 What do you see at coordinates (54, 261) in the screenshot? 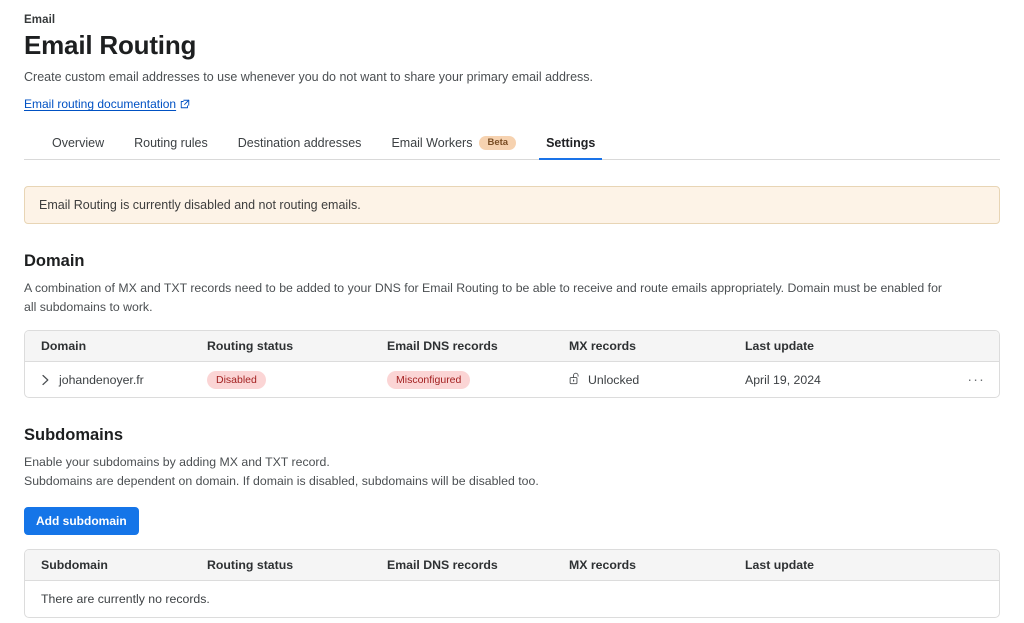
I see `domain-section-title: Domain` at bounding box center [54, 261].